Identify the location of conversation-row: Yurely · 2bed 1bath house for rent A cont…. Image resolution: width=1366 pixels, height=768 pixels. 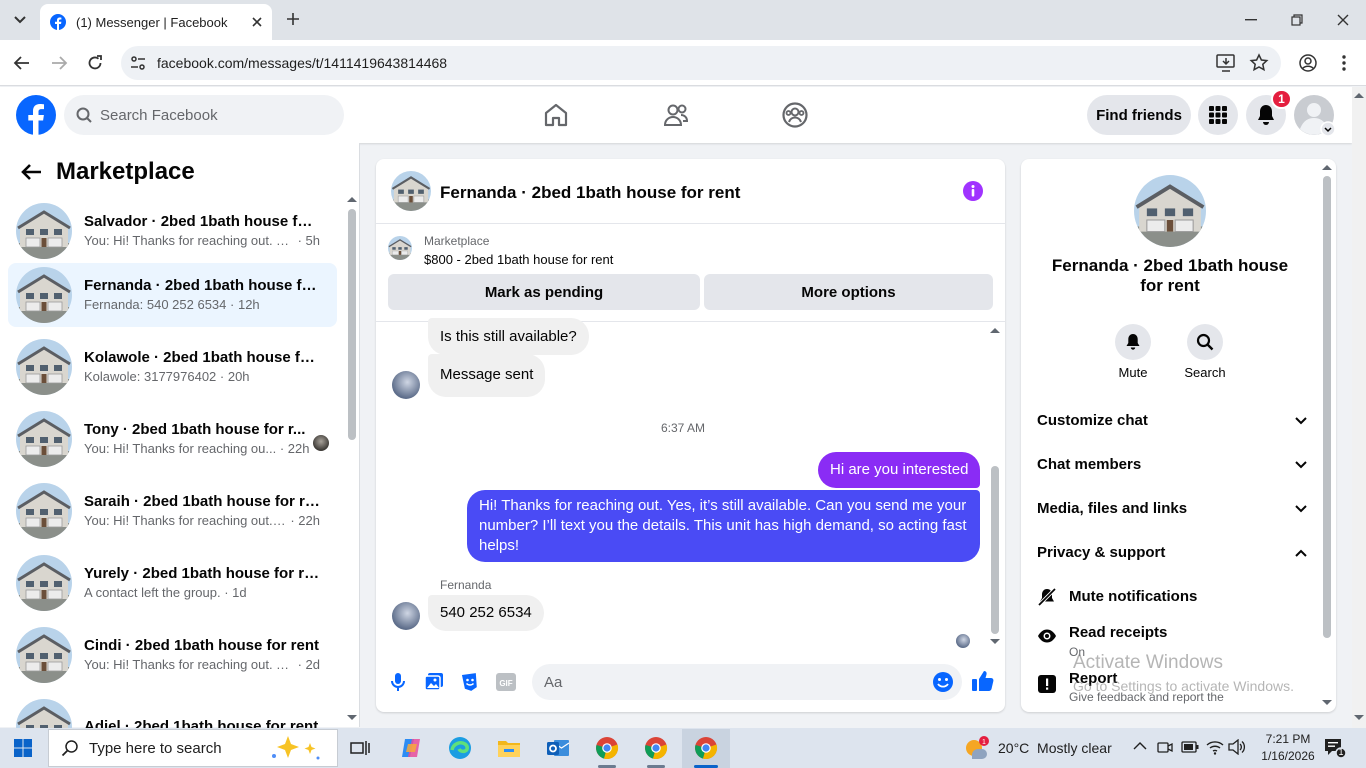
(172, 583).